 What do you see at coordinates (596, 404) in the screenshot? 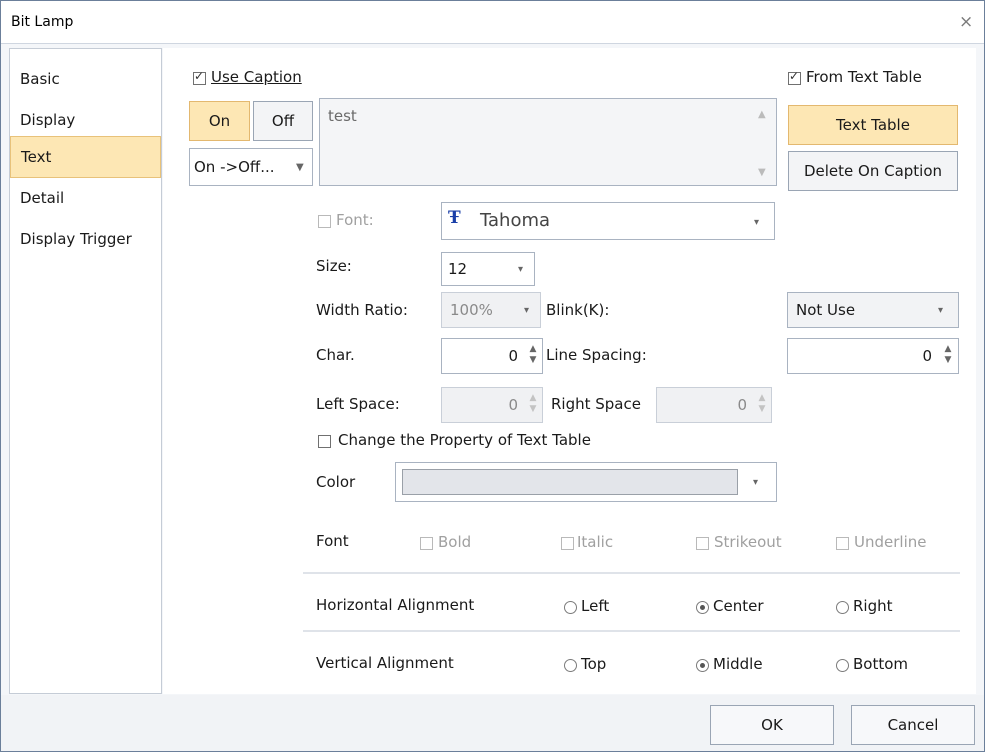
I see `right-space-label: Right Space` at bounding box center [596, 404].